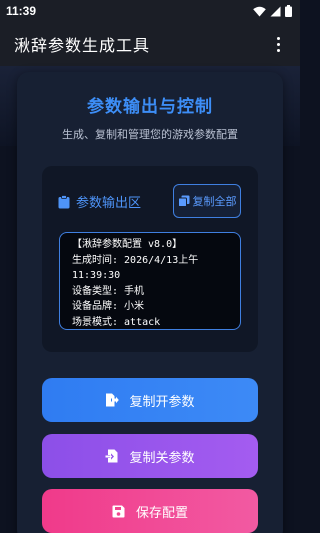  Describe the element at coordinates (288, 11) in the screenshot. I see `battery-icon` at that location.